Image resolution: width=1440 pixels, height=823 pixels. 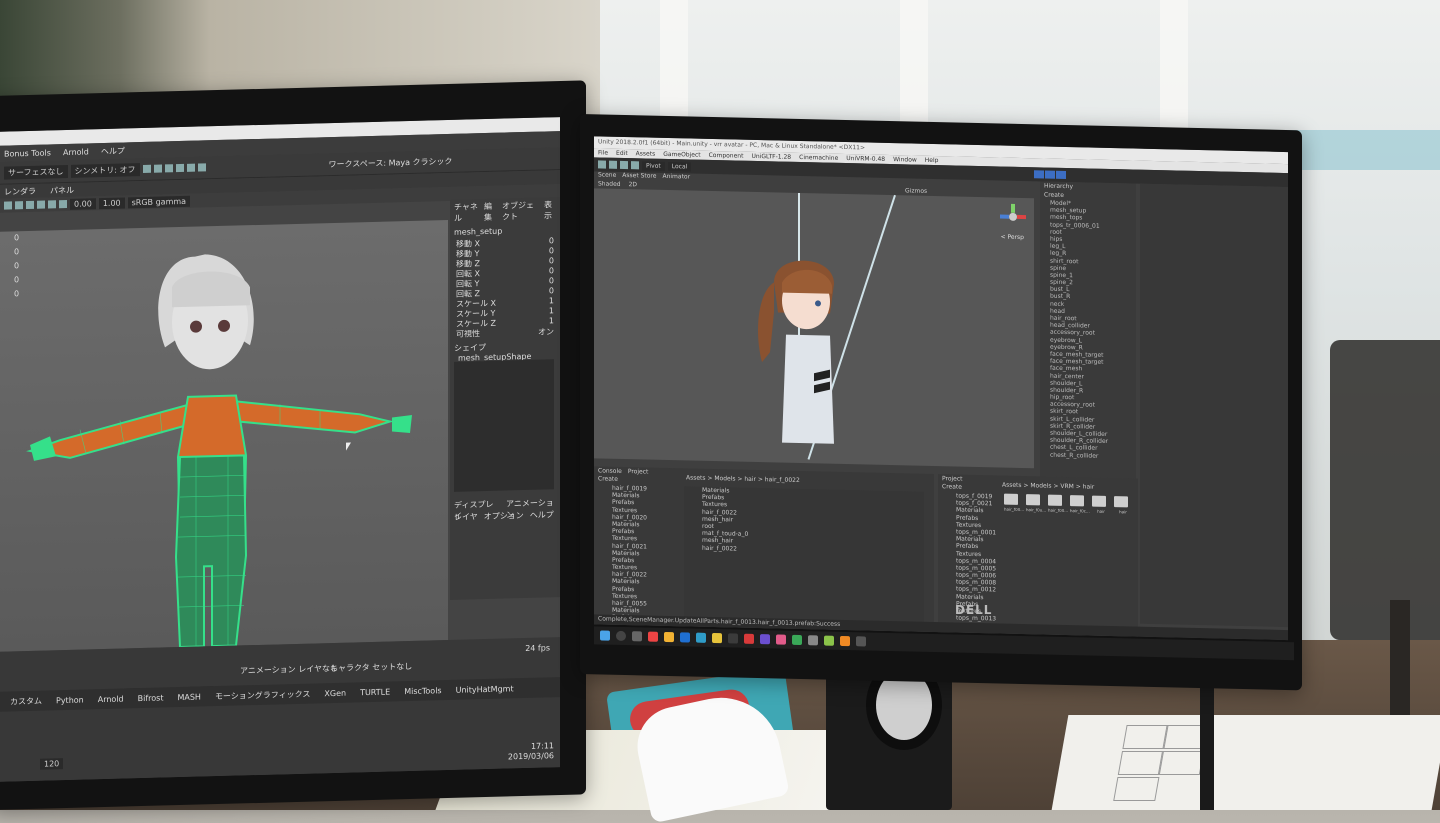 What do you see at coordinates (113, 151) in the screenshot?
I see `menu-help: ヘルプ` at bounding box center [113, 151].